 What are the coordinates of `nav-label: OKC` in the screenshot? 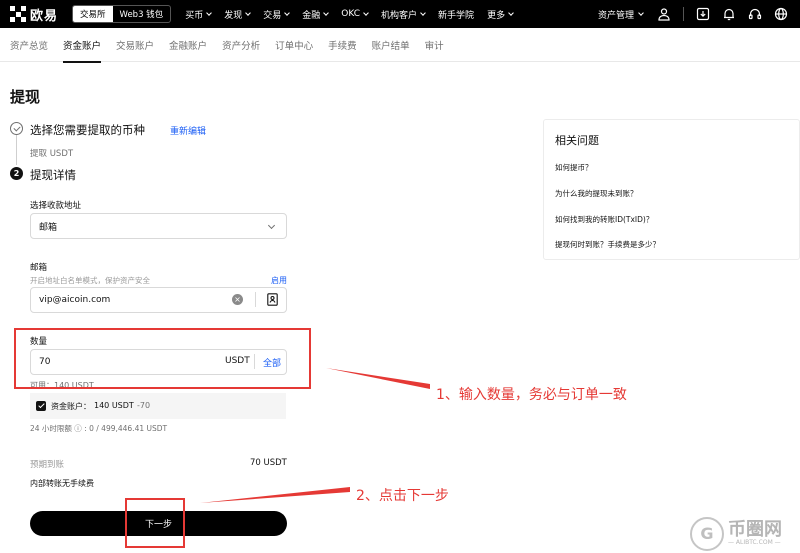 It's located at (351, 14).